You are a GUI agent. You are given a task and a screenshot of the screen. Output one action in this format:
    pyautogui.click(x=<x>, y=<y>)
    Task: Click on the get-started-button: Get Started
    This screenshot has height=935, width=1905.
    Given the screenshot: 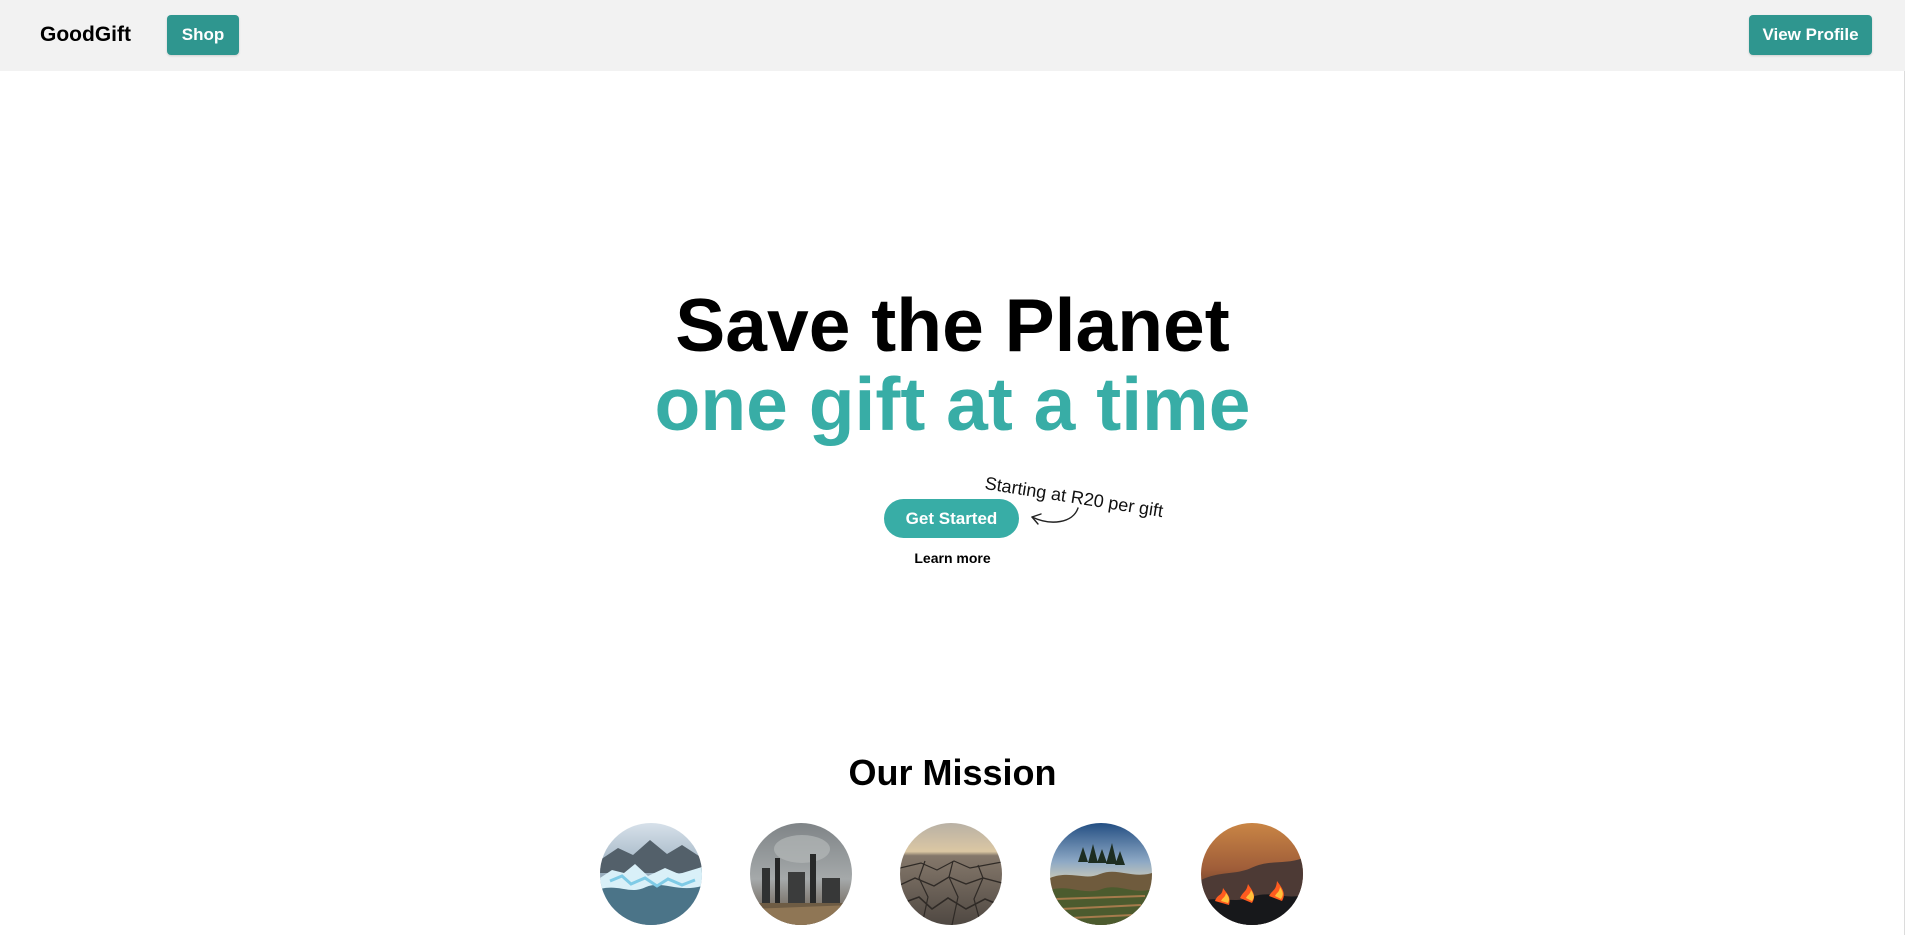 What is the action you would take?
    pyautogui.click(x=951, y=518)
    